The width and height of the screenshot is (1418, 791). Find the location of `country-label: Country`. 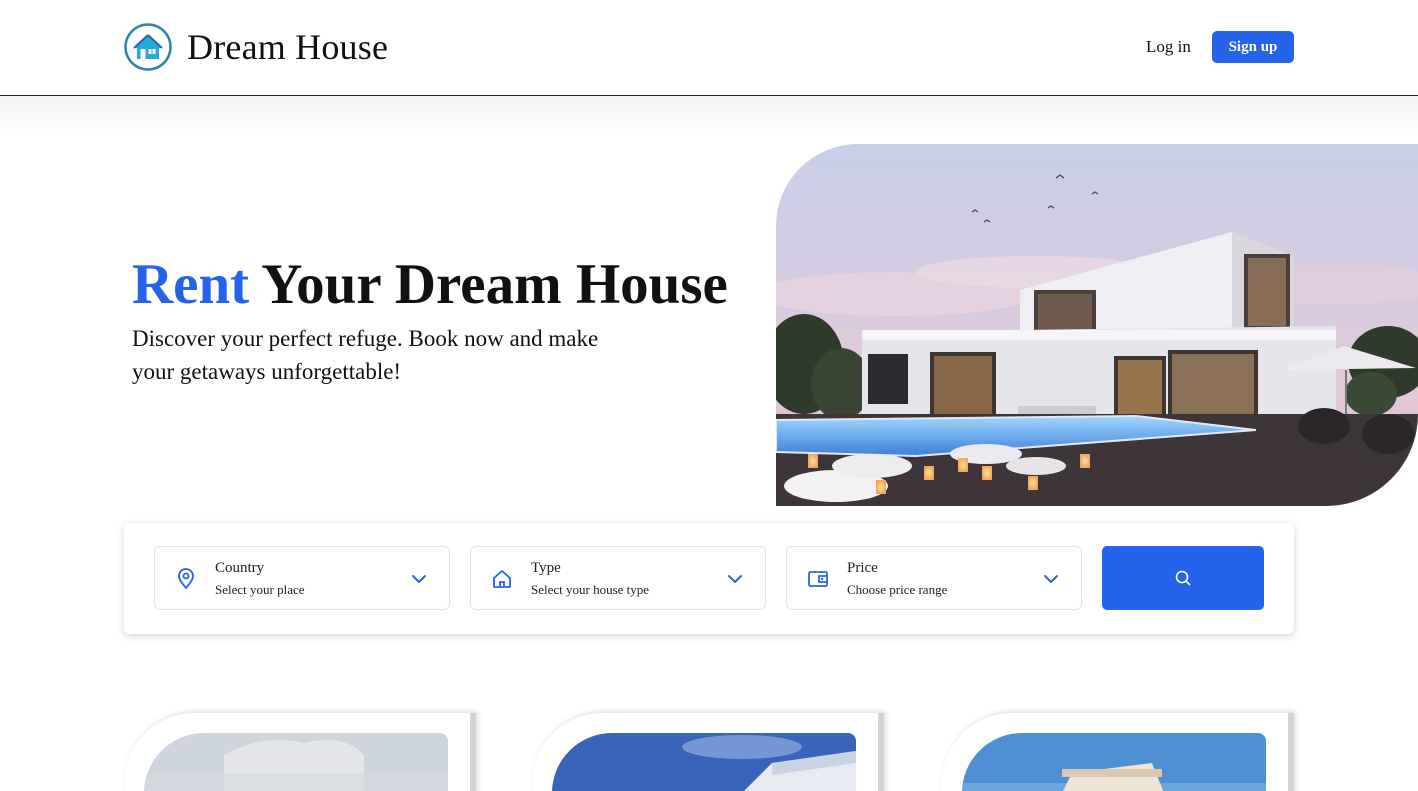

country-label: Country is located at coordinates (240, 568).